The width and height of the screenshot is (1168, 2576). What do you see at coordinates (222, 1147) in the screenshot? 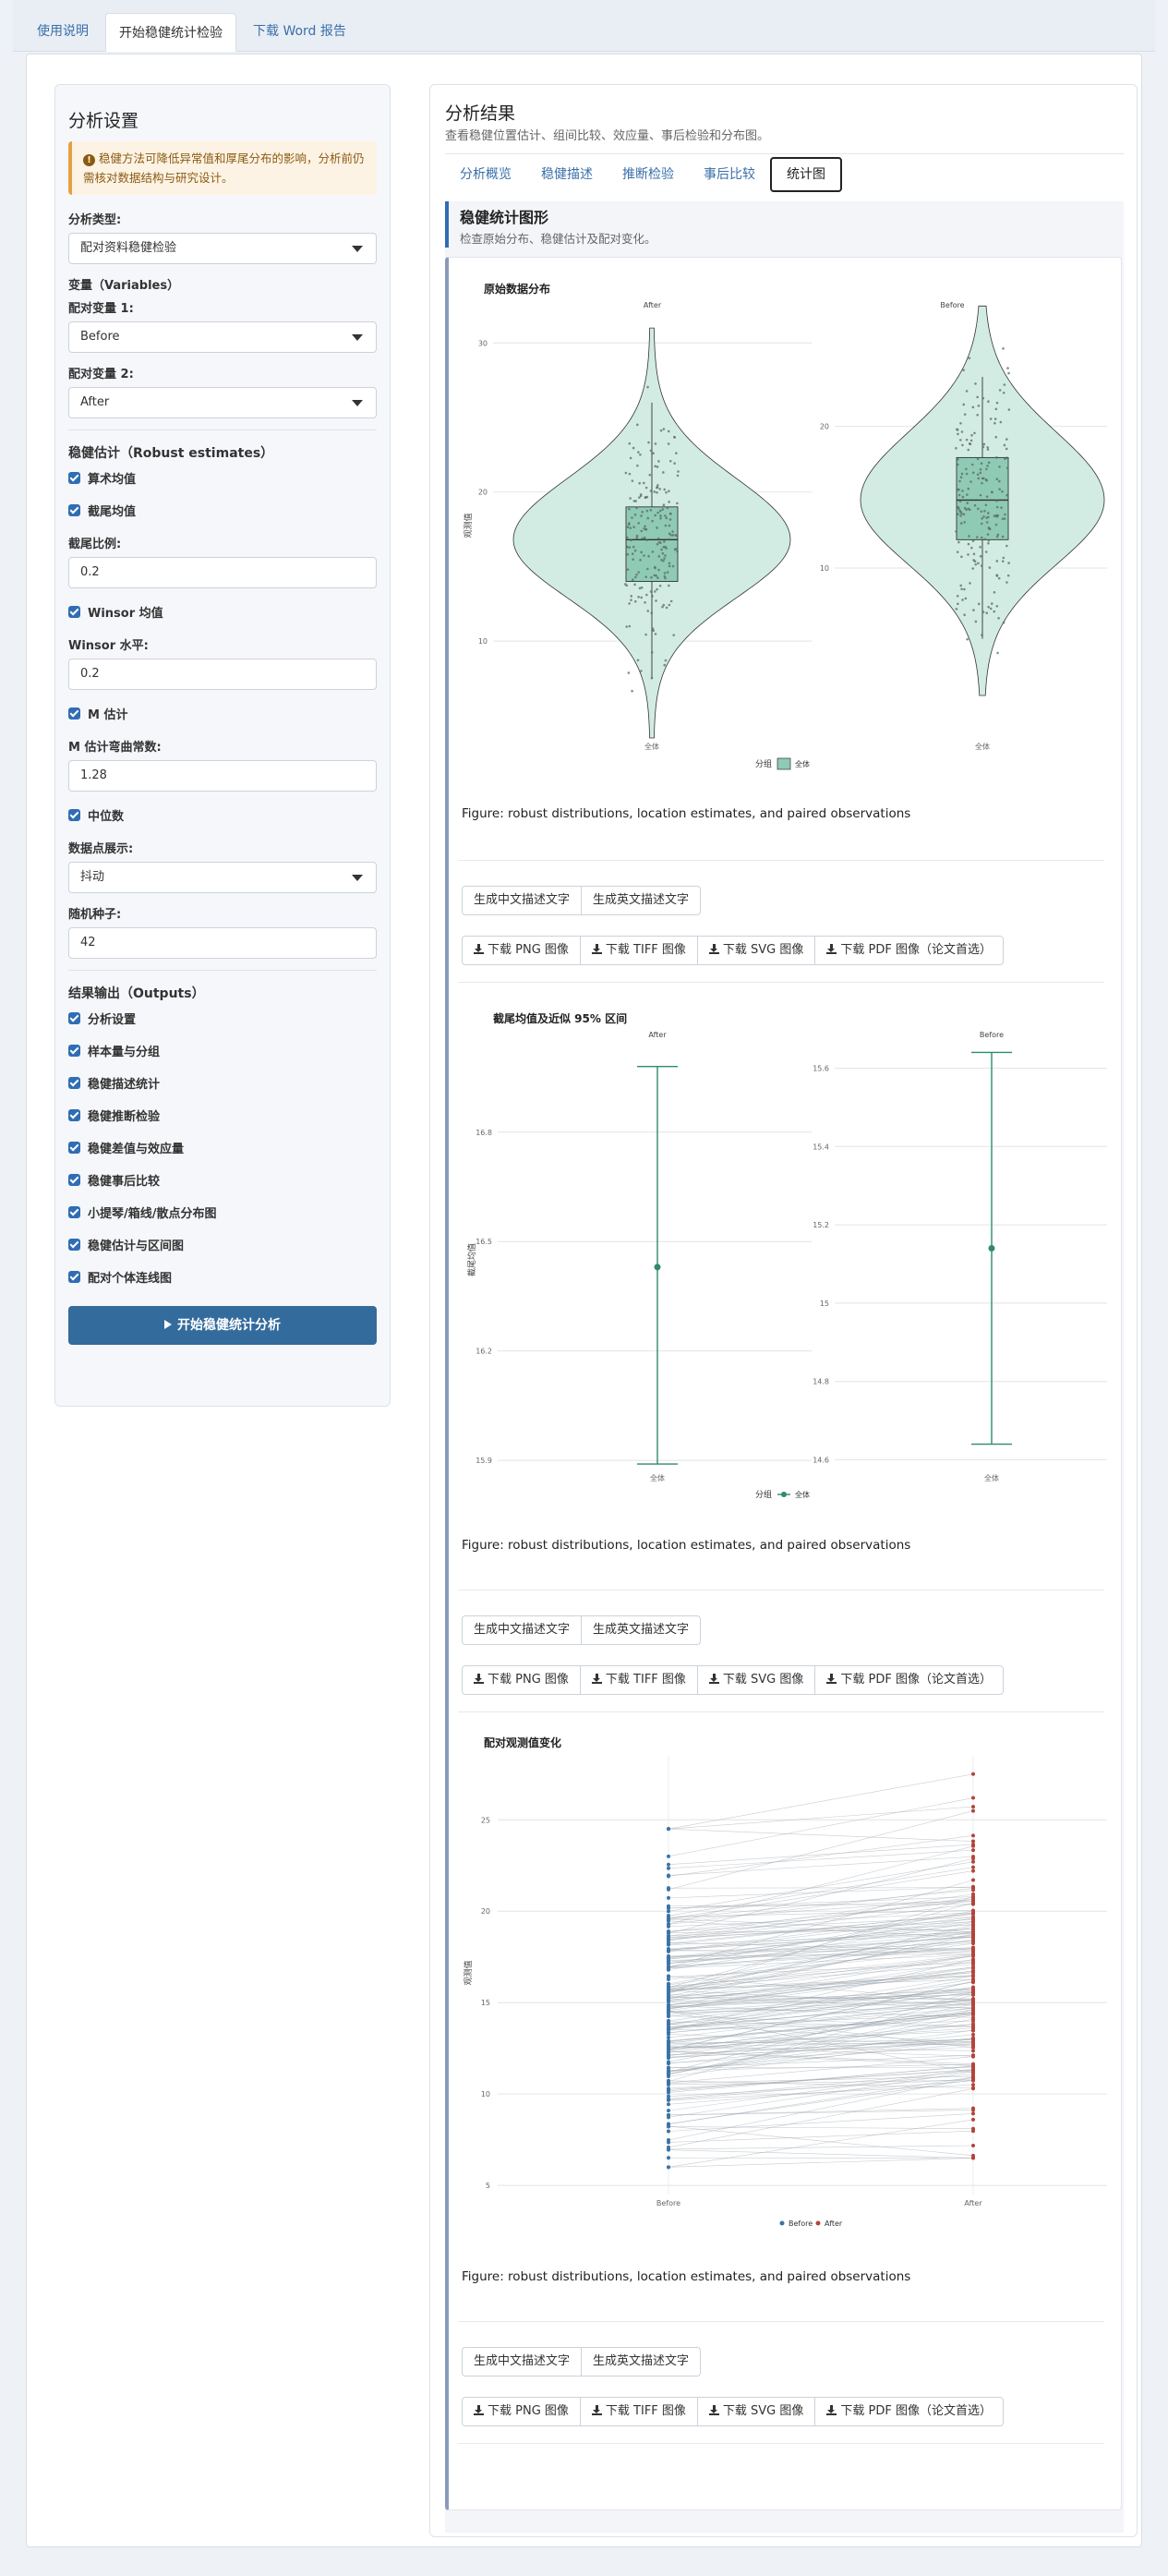
I see `checkbox-output-4: 稳健差值与效应量` at bounding box center [222, 1147].